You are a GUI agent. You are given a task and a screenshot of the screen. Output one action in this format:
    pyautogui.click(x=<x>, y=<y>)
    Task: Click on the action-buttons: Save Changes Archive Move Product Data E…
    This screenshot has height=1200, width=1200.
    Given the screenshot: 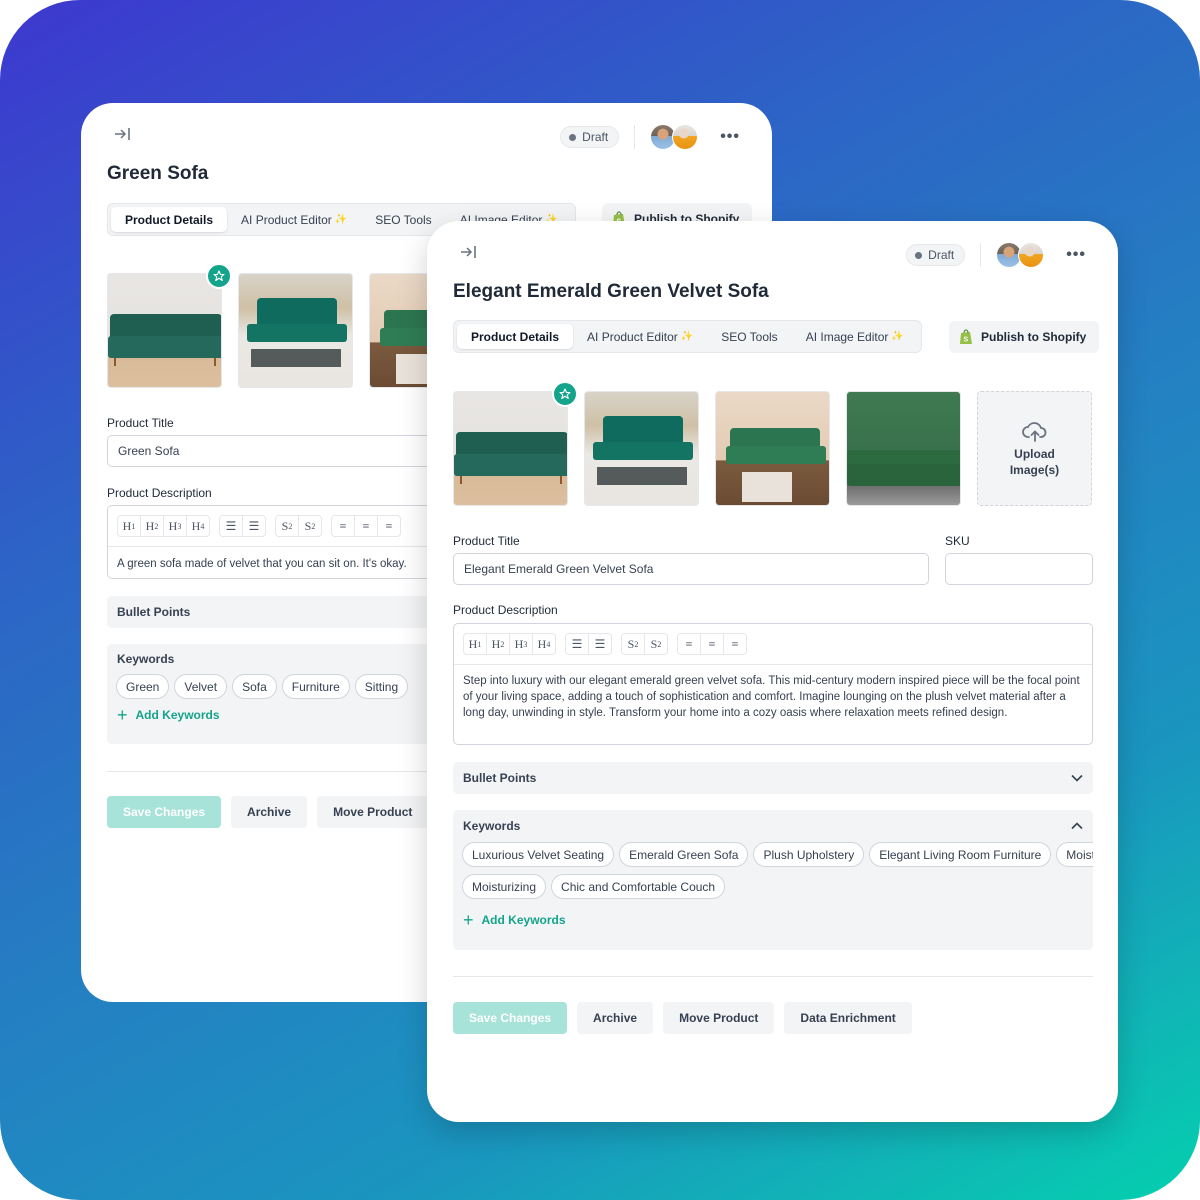 What is the action you would take?
    pyautogui.click(x=682, y=1018)
    